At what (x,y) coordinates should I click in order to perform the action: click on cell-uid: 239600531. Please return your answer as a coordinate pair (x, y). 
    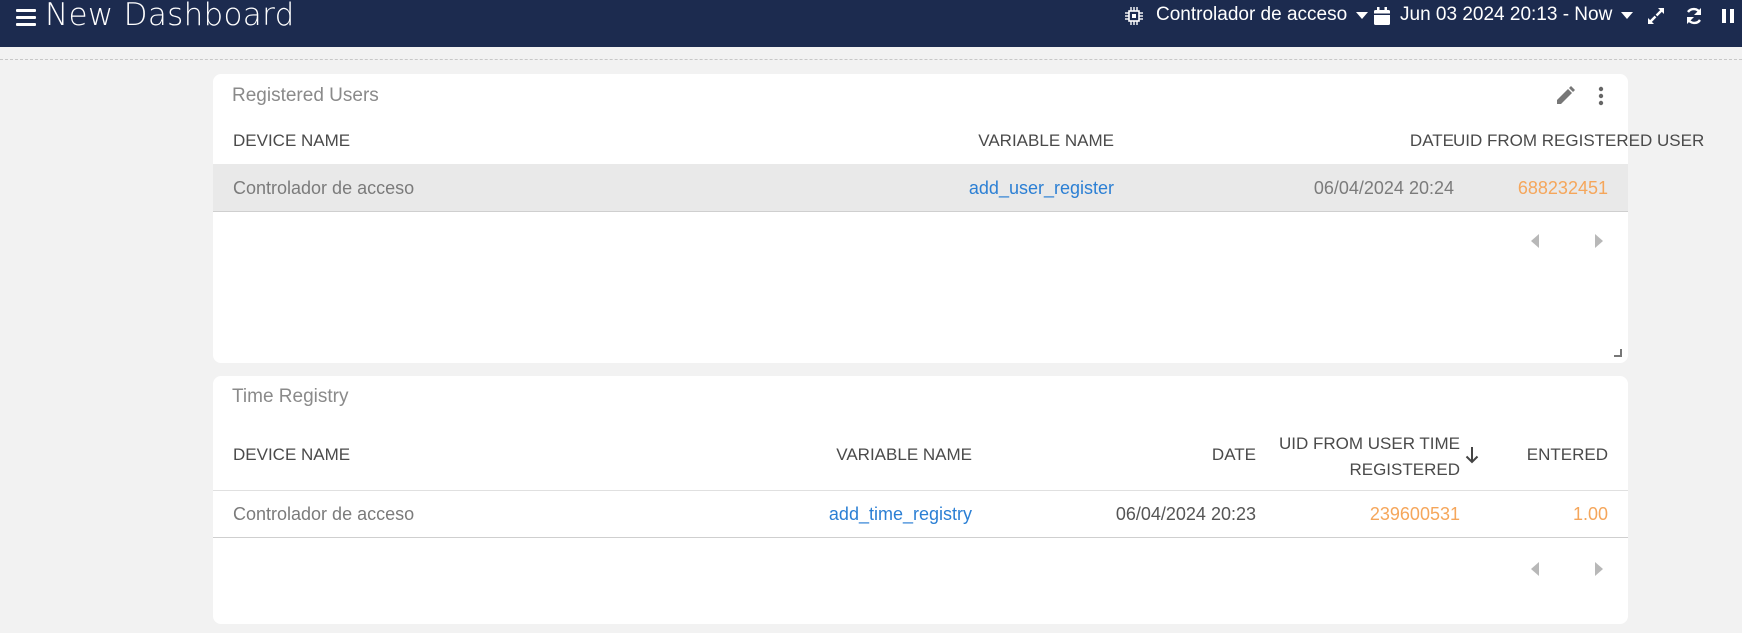
    Looking at the image, I should click on (1414, 514).